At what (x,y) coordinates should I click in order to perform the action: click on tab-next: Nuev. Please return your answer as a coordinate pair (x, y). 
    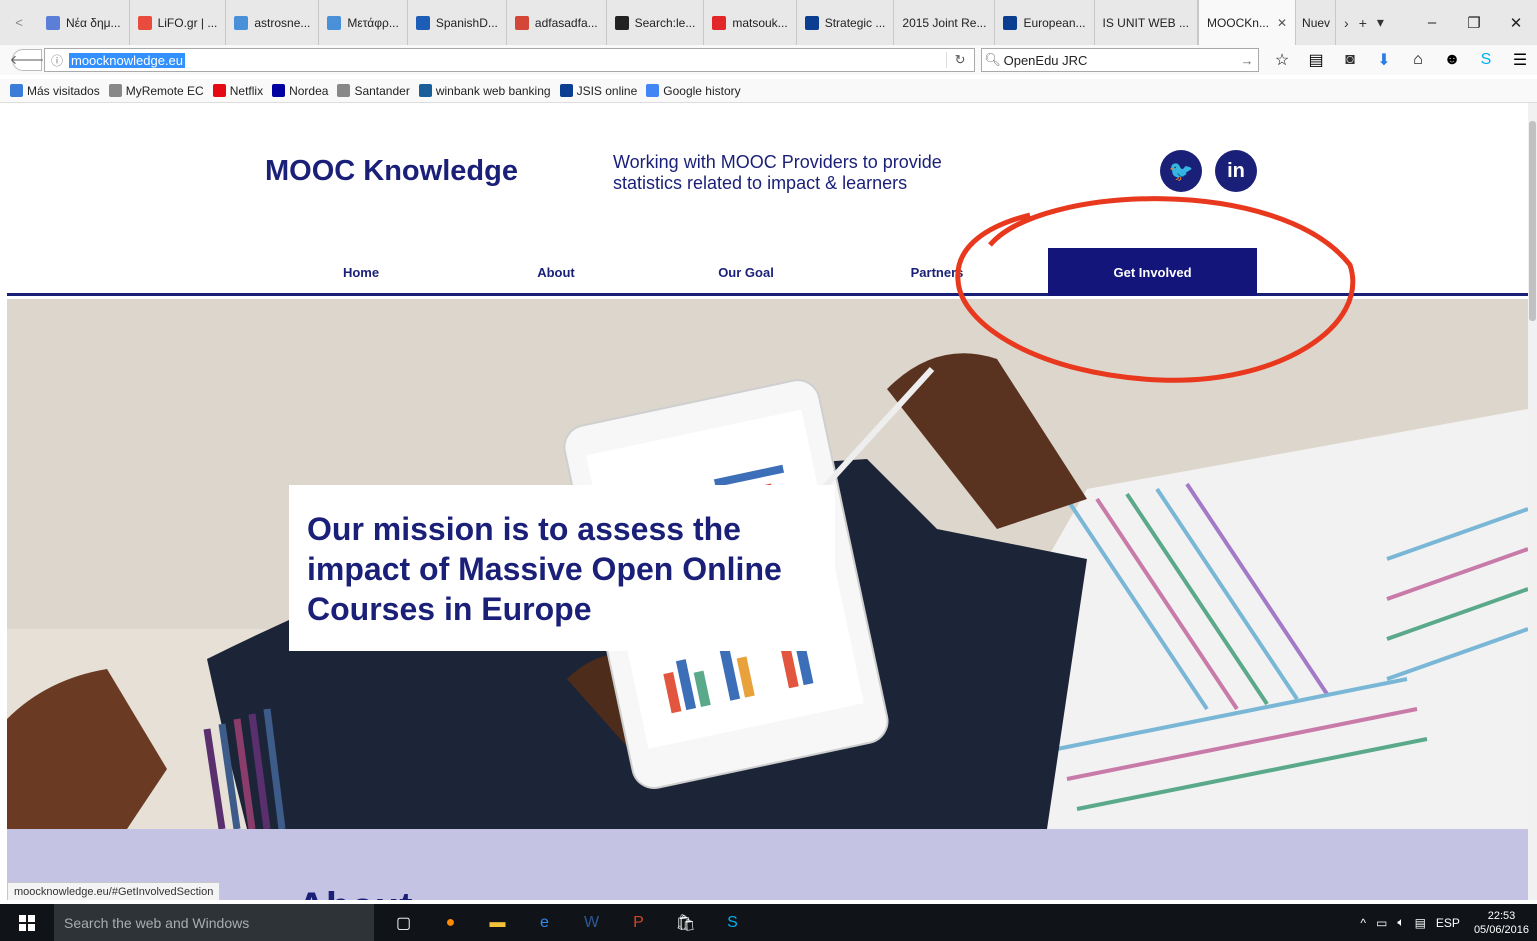
    Looking at the image, I should click on (1316, 22).